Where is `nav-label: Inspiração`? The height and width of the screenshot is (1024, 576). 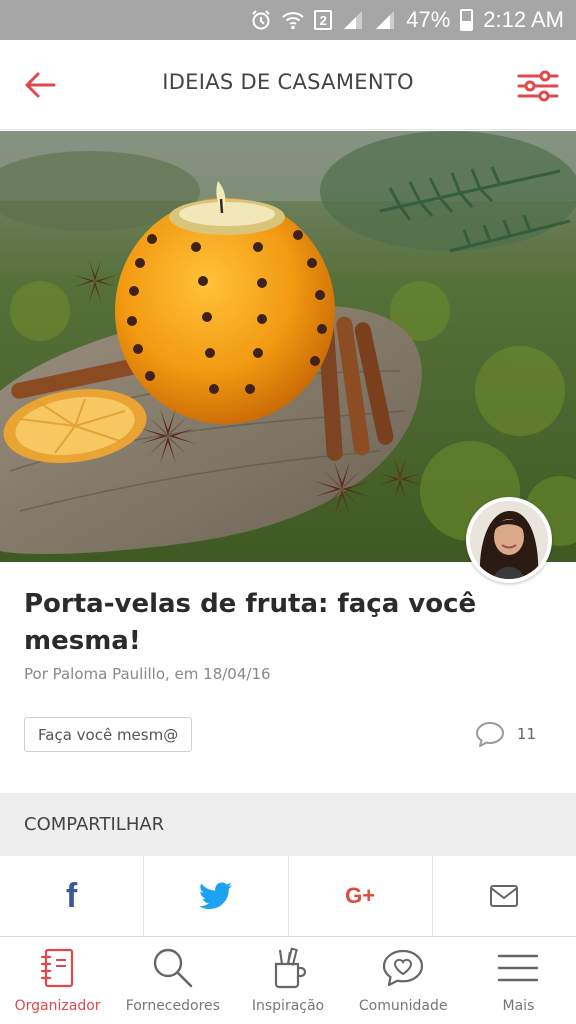
nav-label: Inspiração is located at coordinates (288, 1006).